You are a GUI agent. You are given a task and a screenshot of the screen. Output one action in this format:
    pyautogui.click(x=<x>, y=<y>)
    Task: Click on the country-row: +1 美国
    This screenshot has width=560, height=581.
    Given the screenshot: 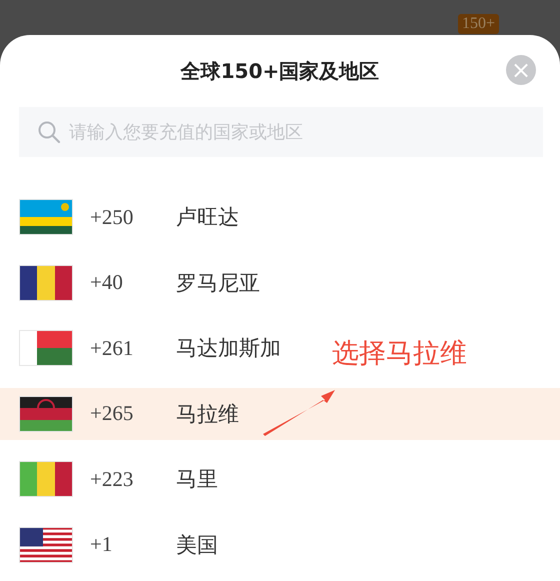 What is the action you would take?
    pyautogui.click(x=111, y=544)
    